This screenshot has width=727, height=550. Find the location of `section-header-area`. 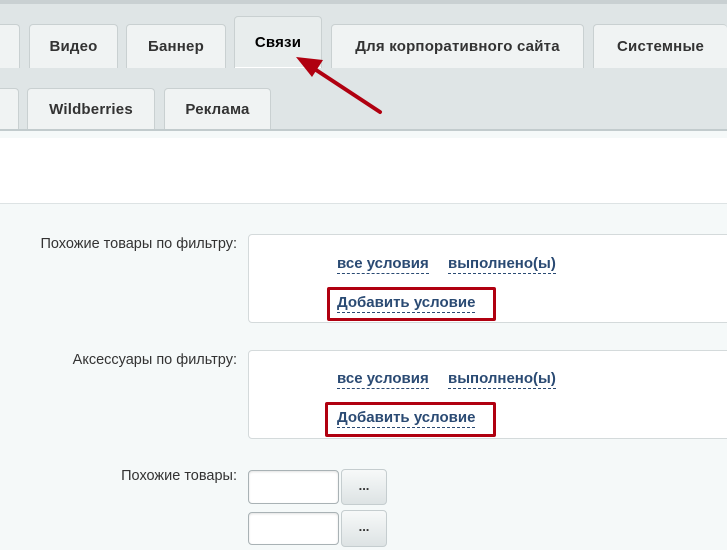

section-header-area is located at coordinates (363, 171).